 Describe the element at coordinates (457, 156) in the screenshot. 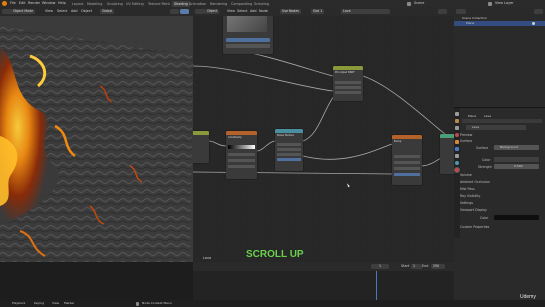

I see `particles-tab-icon` at that location.